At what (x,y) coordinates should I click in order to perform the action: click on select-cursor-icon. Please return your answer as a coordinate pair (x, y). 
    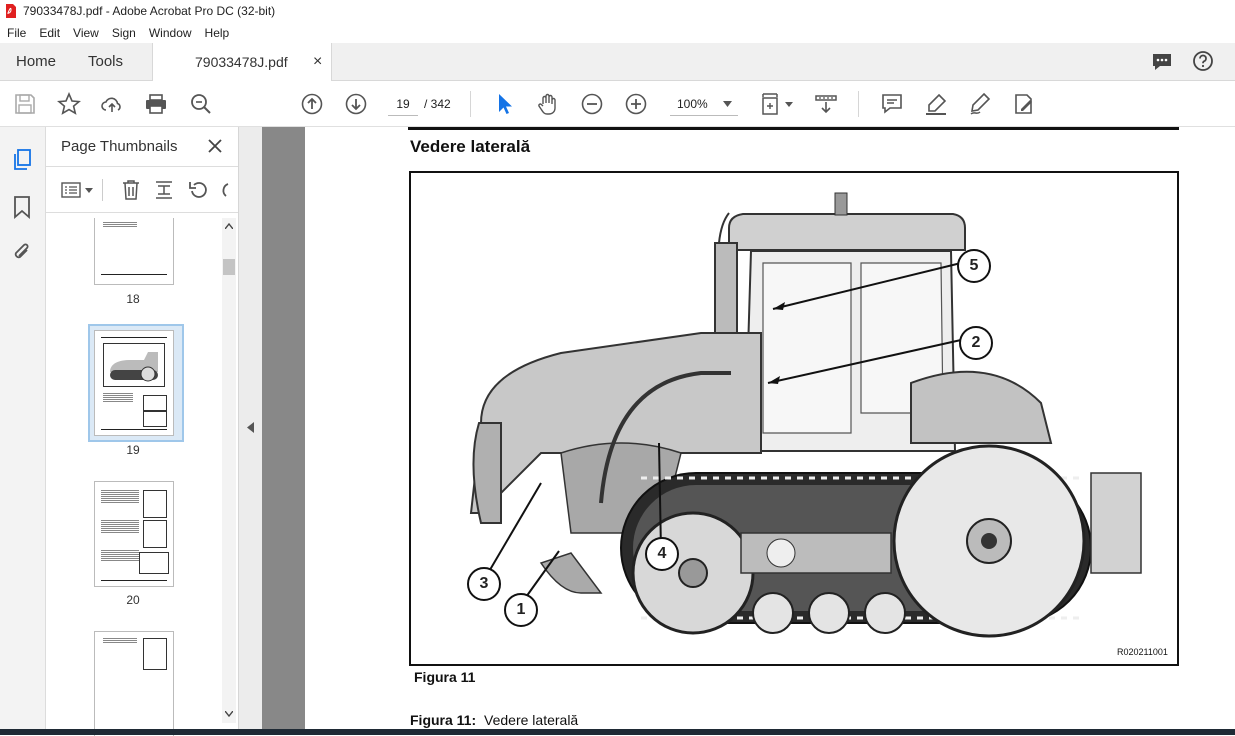
    Looking at the image, I should click on (504, 104).